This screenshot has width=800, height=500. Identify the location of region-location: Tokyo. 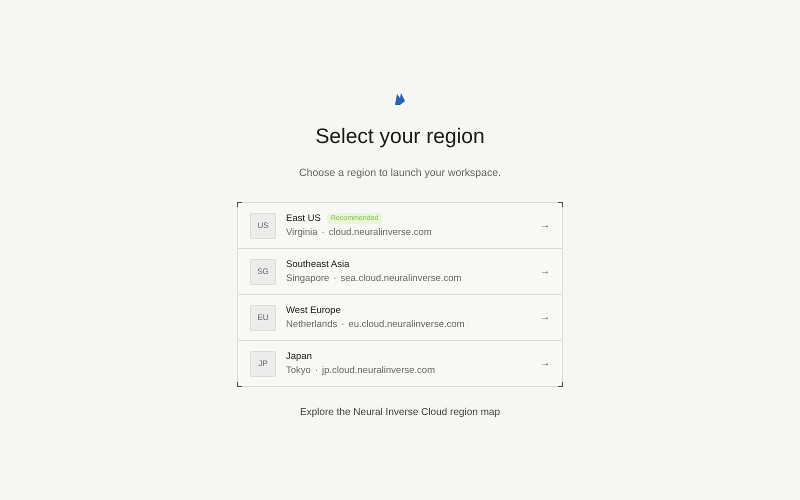
(298, 370).